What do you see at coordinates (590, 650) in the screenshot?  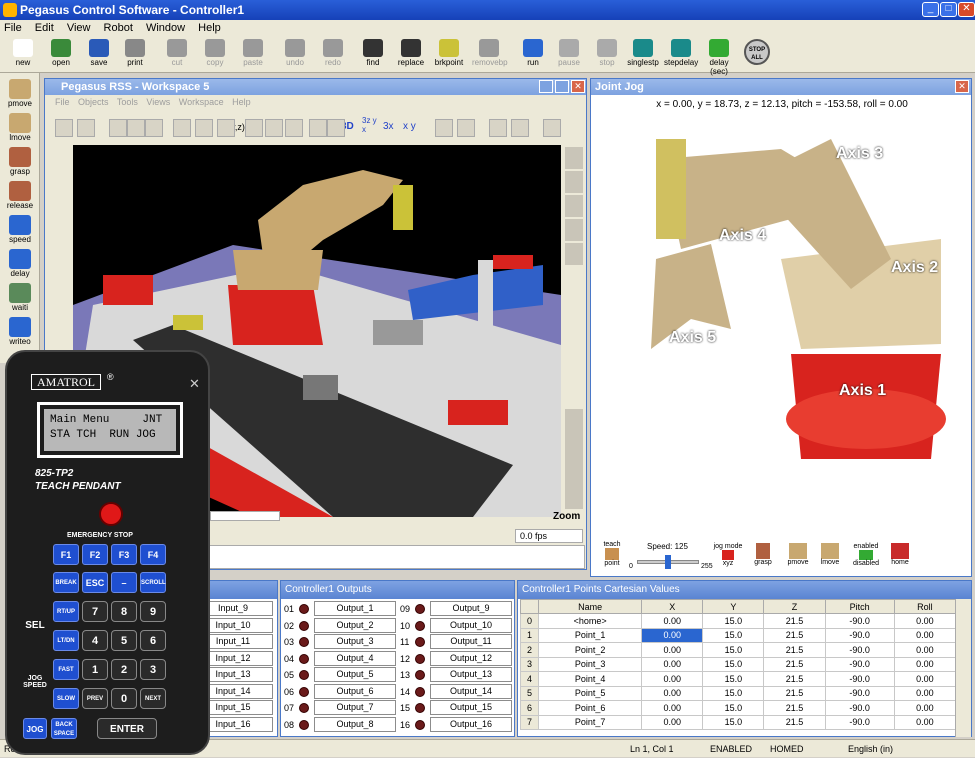 I see `points-cell: Point_2` at bounding box center [590, 650].